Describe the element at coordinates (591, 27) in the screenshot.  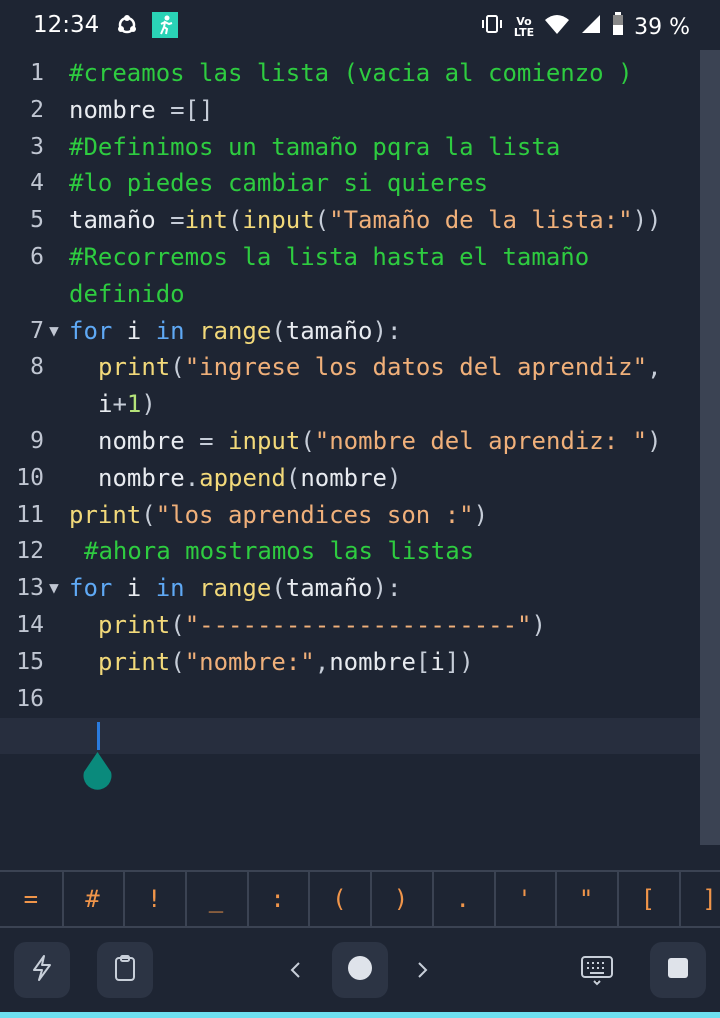
I see `signal-icon` at that location.